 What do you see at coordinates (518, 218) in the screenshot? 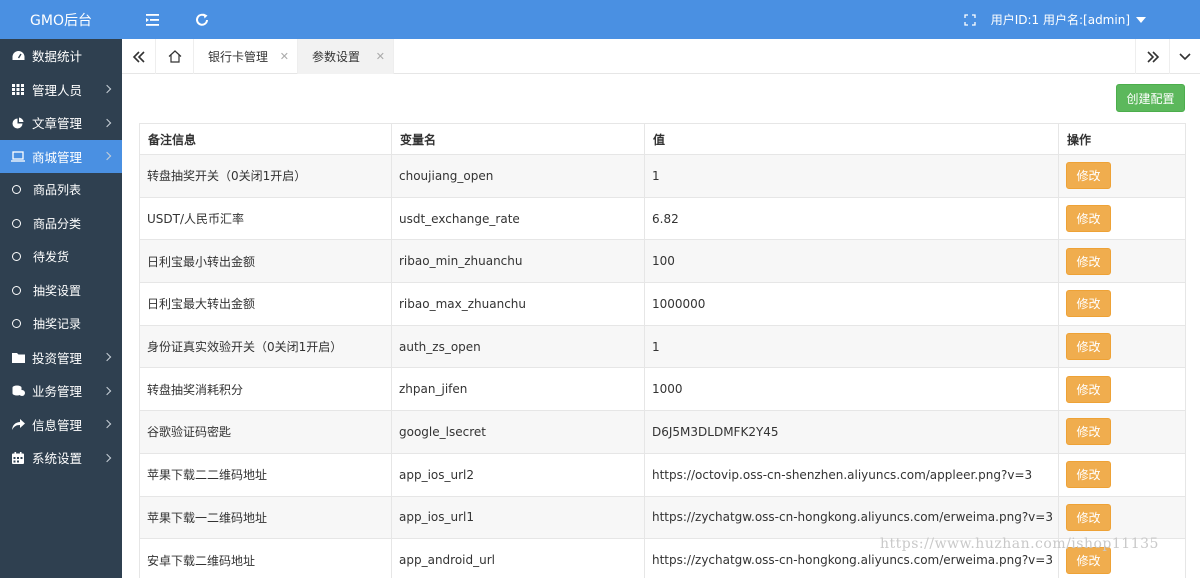
I see `cell-variable: usdt_exchange_rate` at bounding box center [518, 218].